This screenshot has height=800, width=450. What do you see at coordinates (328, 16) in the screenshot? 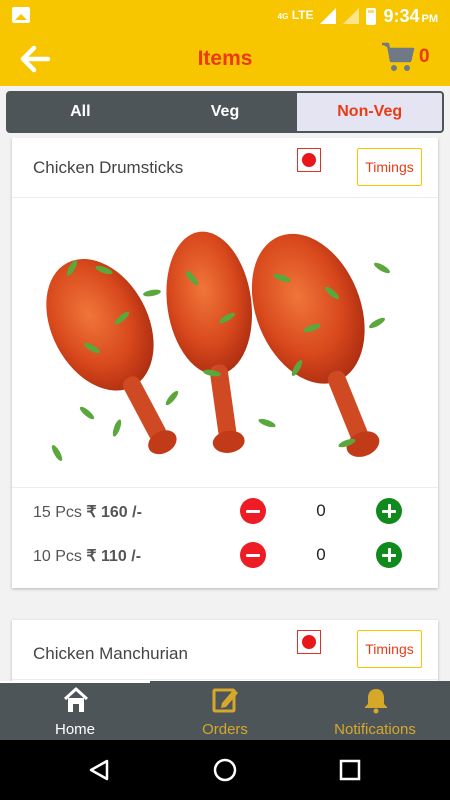
I see `signal-icon` at bounding box center [328, 16].